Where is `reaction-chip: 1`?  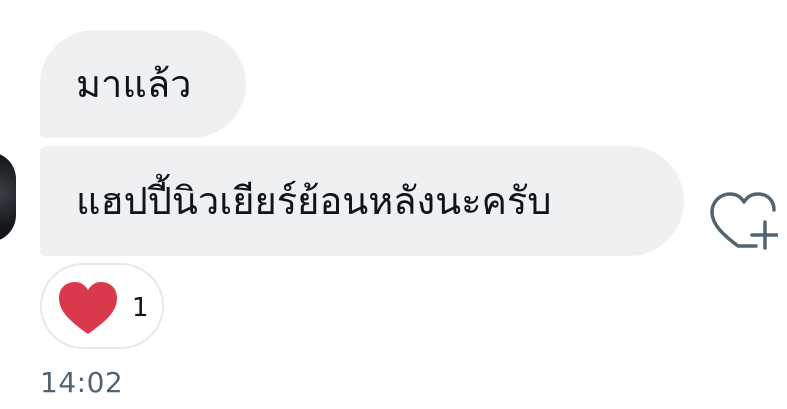
reaction-chip: 1 is located at coordinates (102, 306).